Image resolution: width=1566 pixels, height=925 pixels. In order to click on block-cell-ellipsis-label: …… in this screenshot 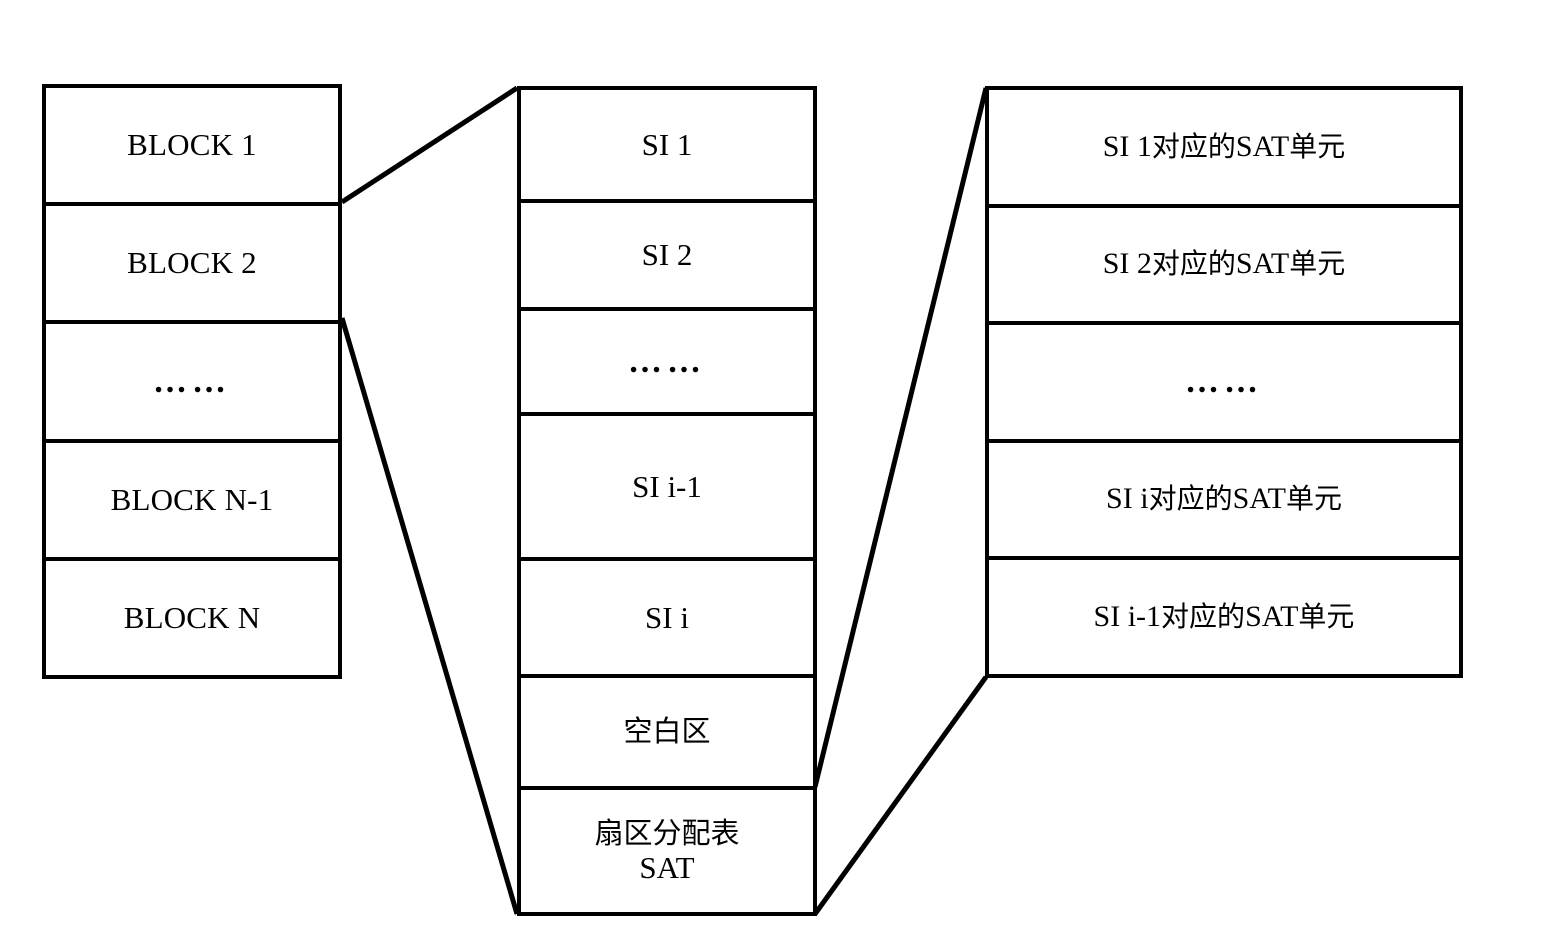, I will do `click(192, 381)`.